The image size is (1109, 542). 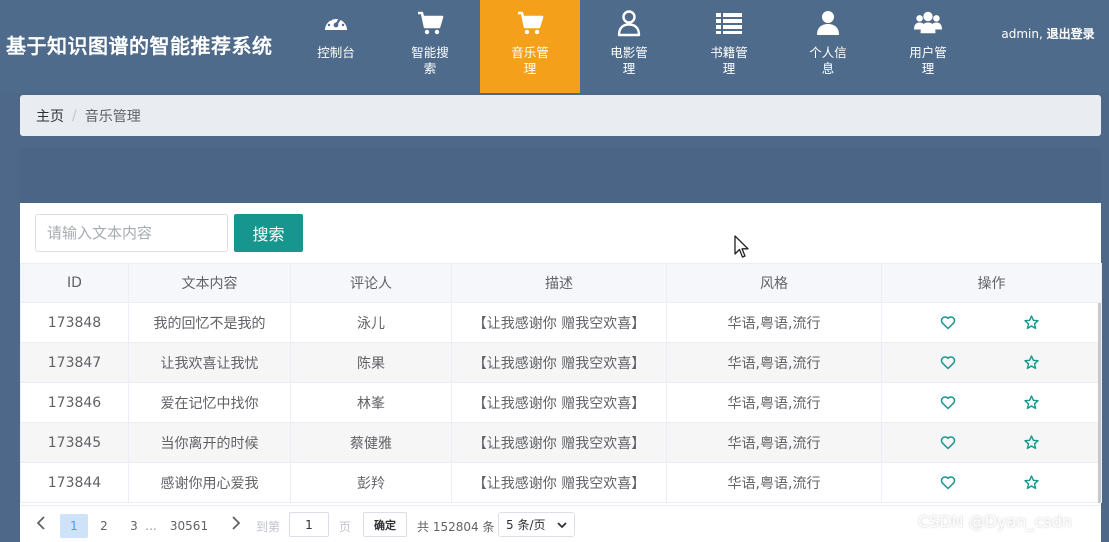 What do you see at coordinates (139, 46) in the screenshot?
I see `app-title: 基于知识图谱的智能推荐系统` at bounding box center [139, 46].